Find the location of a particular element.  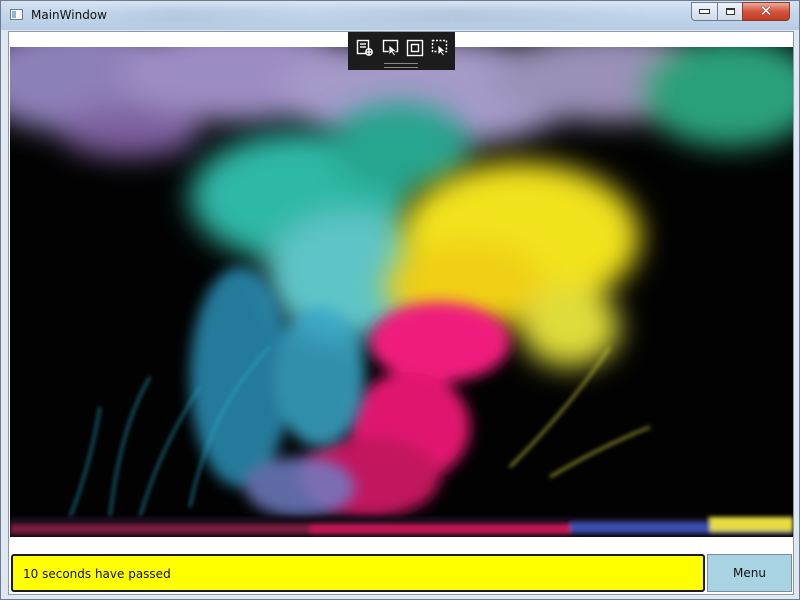

menu-button: Menu is located at coordinates (749, 573).